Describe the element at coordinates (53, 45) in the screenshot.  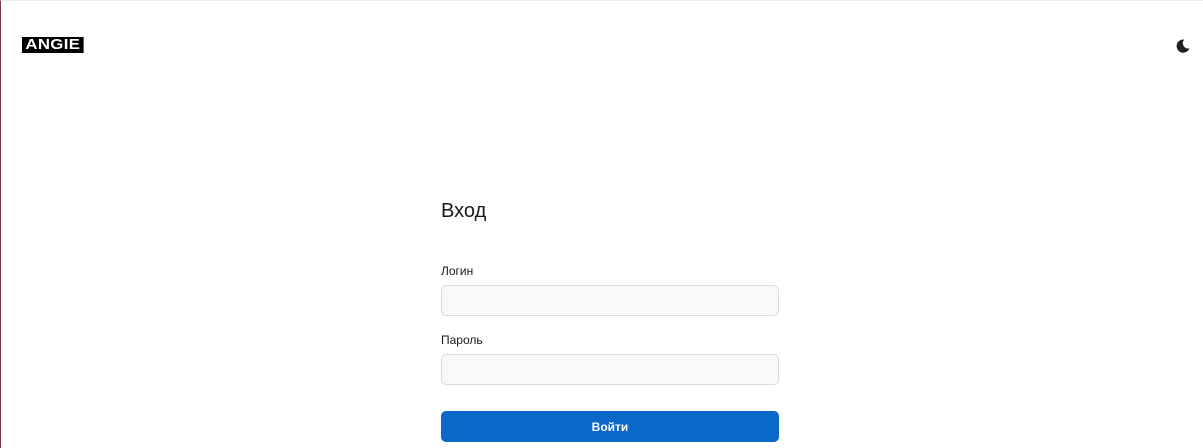
I see `angie-logo: ANGIE` at that location.